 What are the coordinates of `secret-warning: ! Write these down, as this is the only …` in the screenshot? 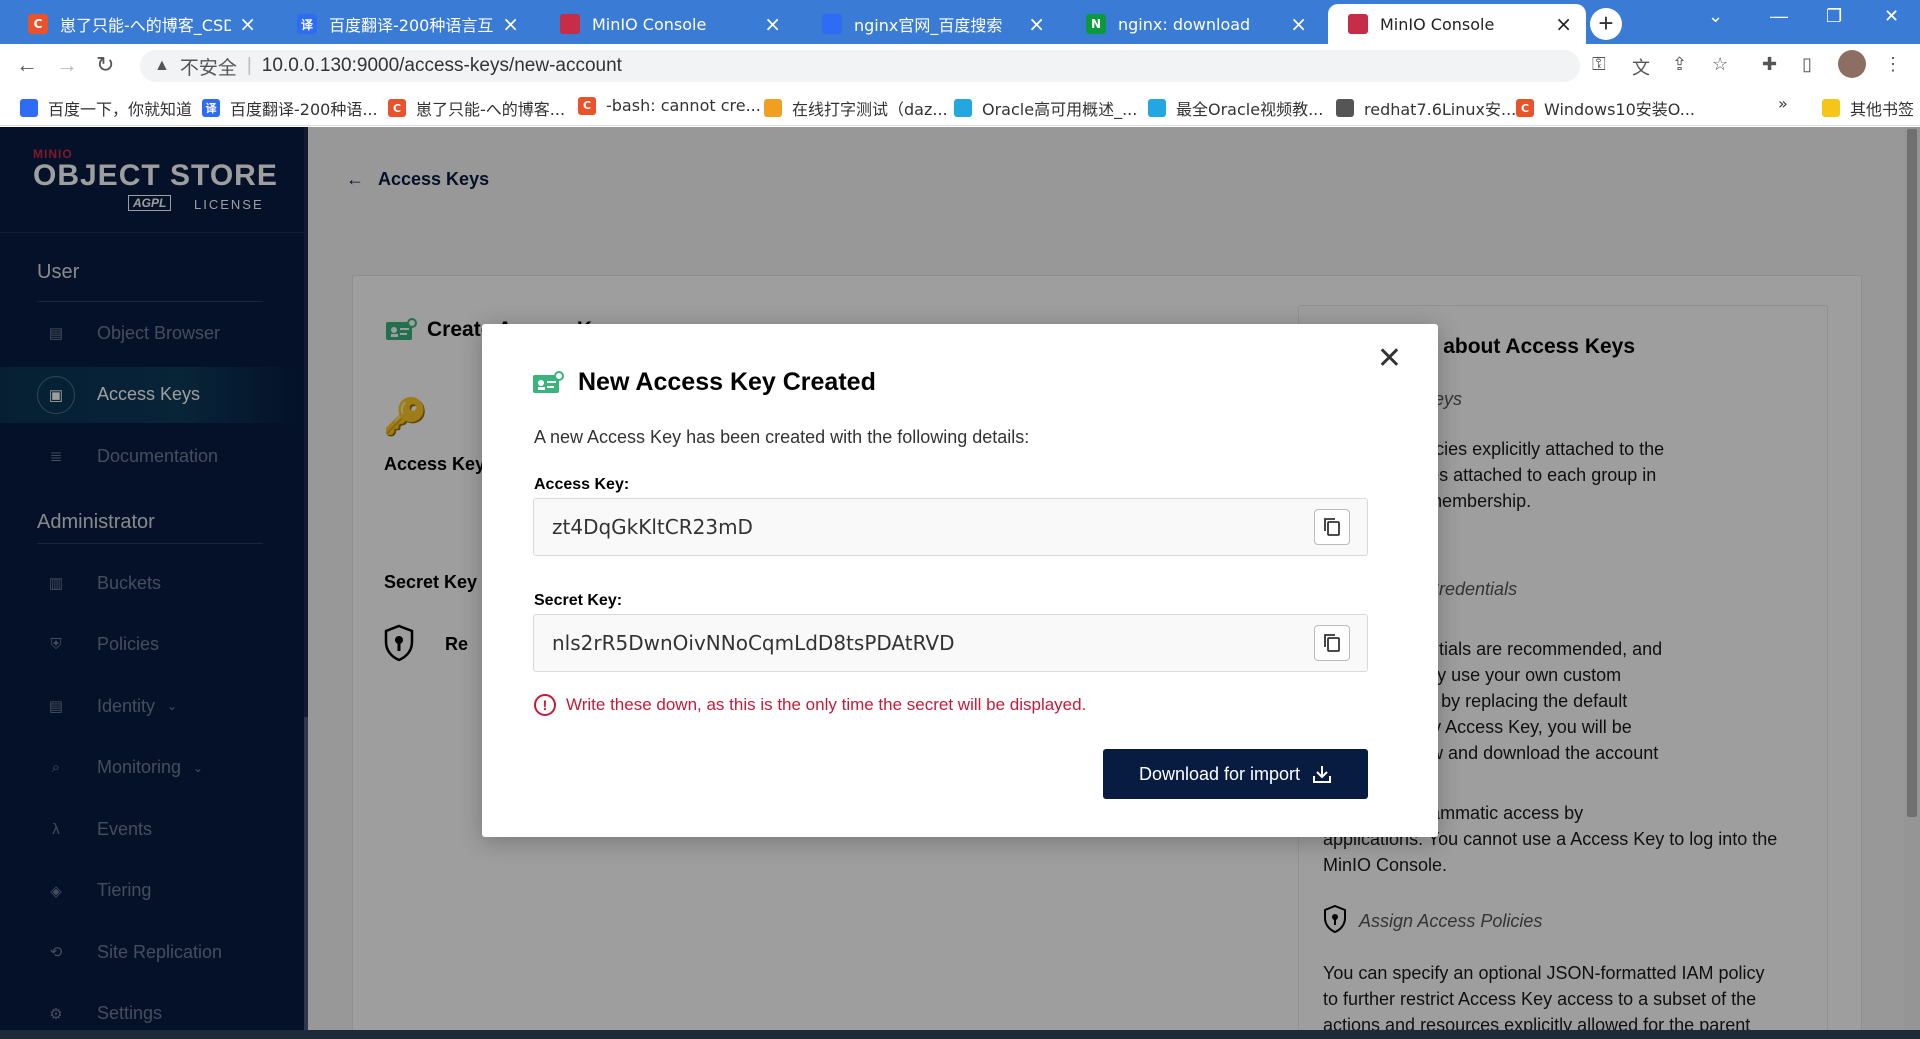 It's located at (810, 705).